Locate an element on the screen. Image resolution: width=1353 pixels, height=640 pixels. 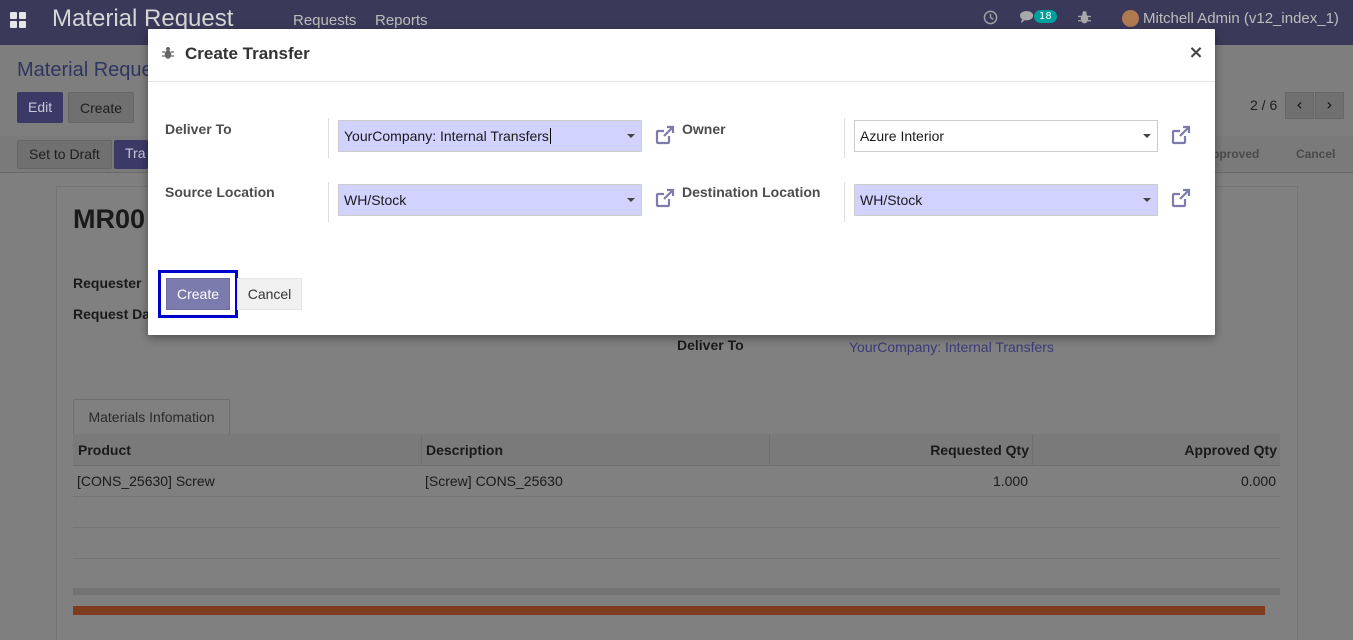
form-deliver-to-label: Deliver To is located at coordinates (710, 345).